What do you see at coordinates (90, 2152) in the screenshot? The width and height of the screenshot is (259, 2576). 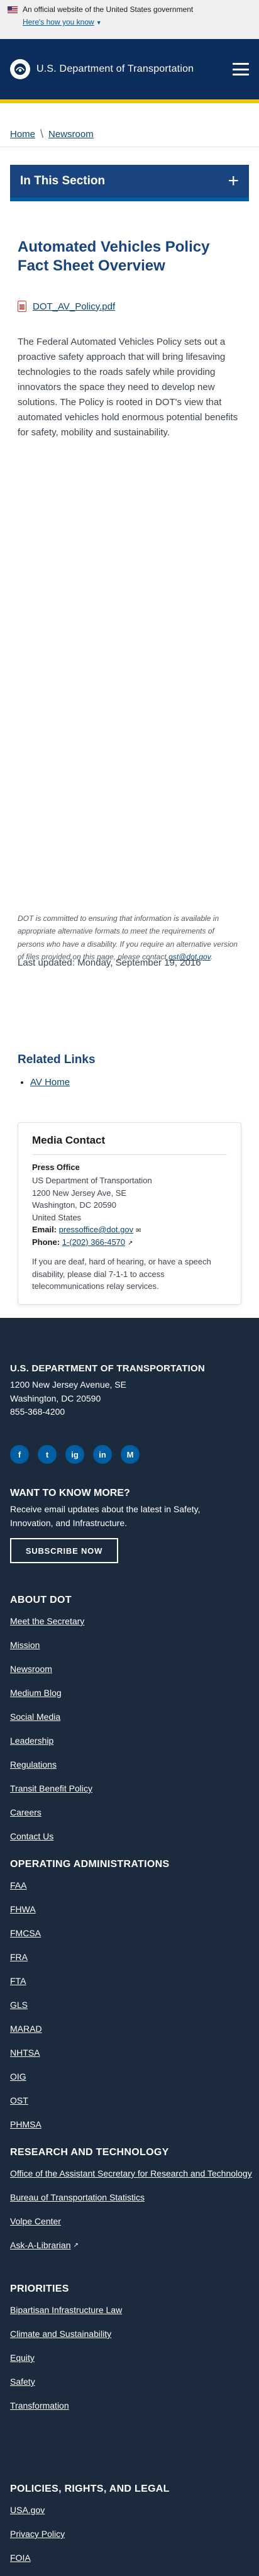 I see `research-tech-title: RESEARCH AND TECHNOLOGY` at bounding box center [90, 2152].